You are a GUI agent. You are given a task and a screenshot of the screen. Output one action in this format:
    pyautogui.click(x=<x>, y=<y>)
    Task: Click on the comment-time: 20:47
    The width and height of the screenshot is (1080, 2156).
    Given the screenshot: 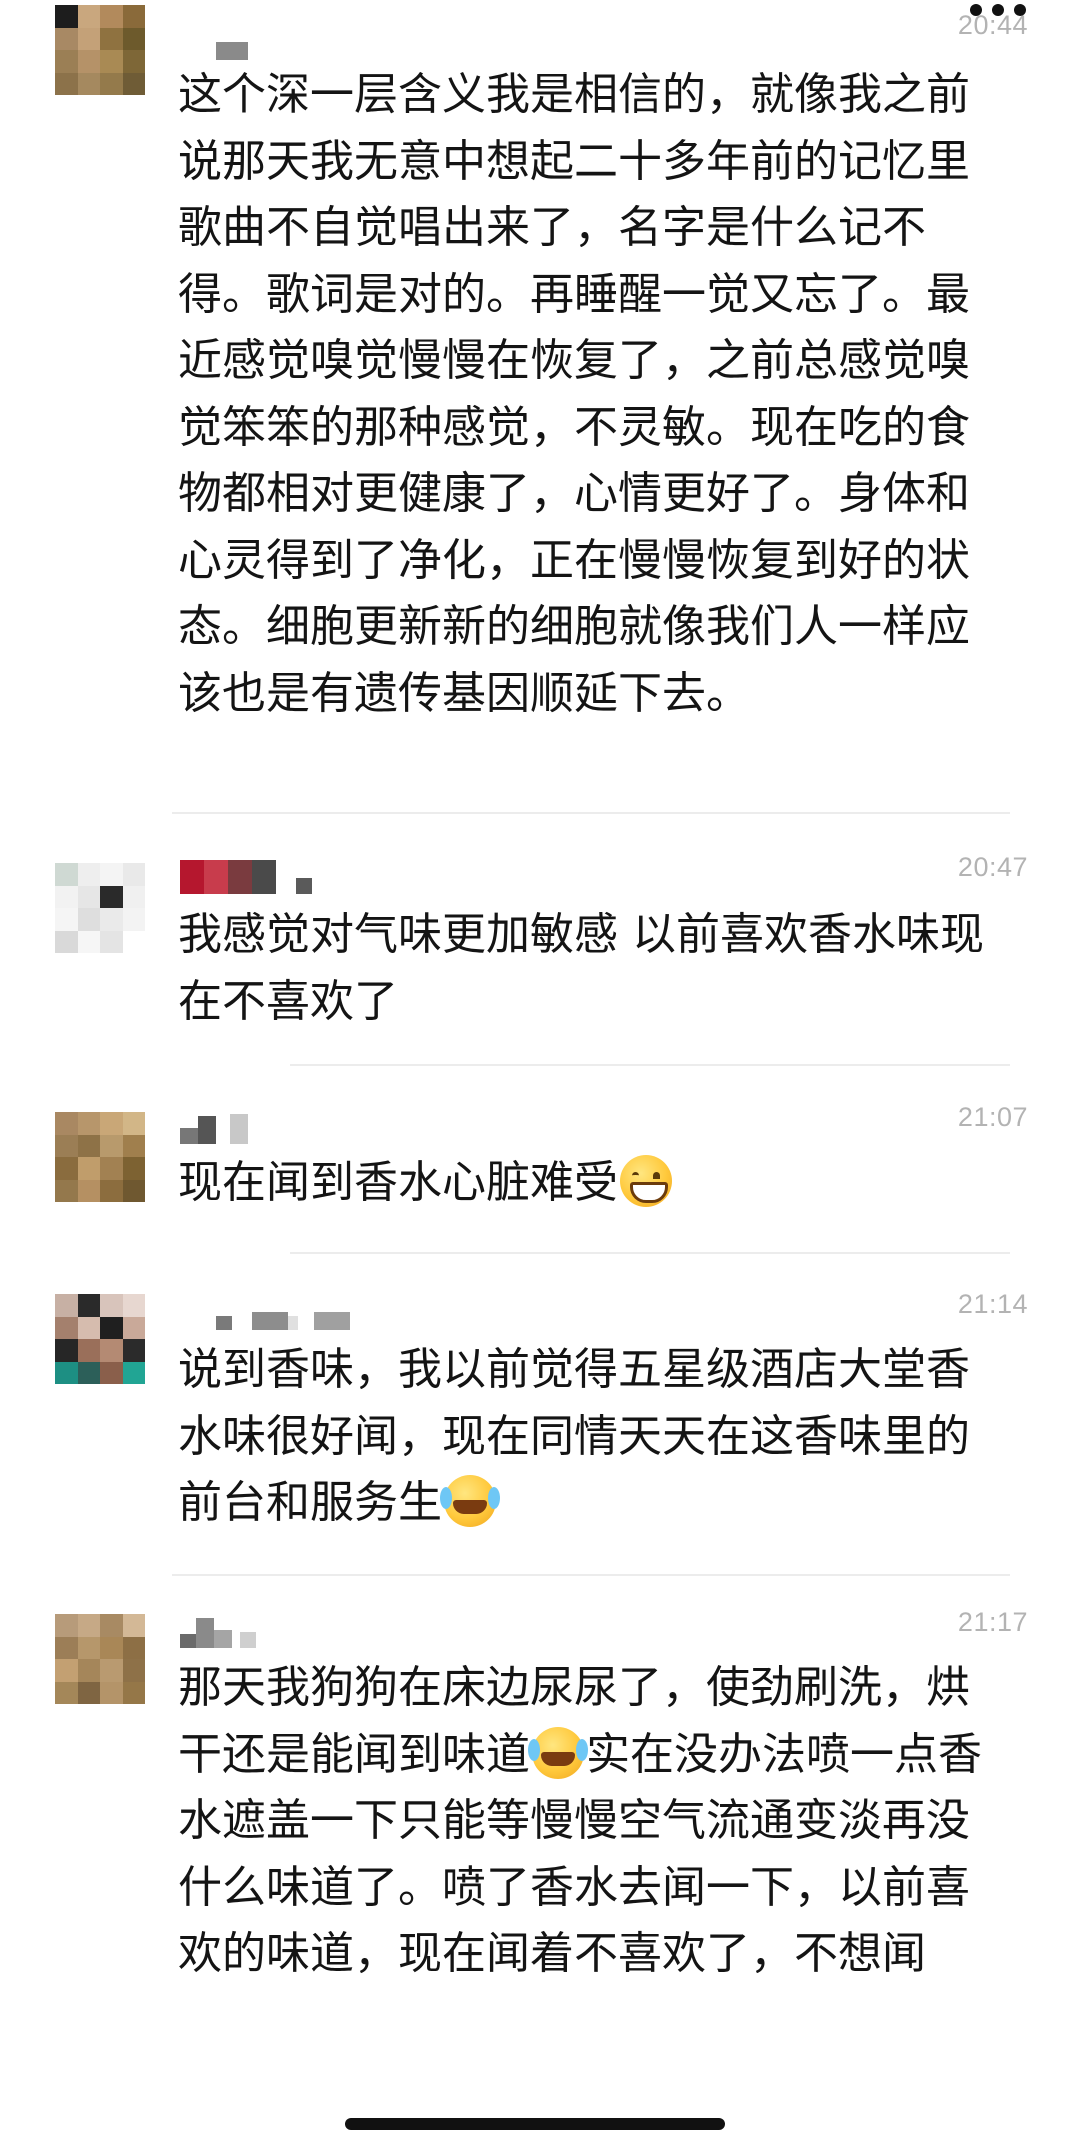 What is the action you would take?
    pyautogui.click(x=992, y=867)
    